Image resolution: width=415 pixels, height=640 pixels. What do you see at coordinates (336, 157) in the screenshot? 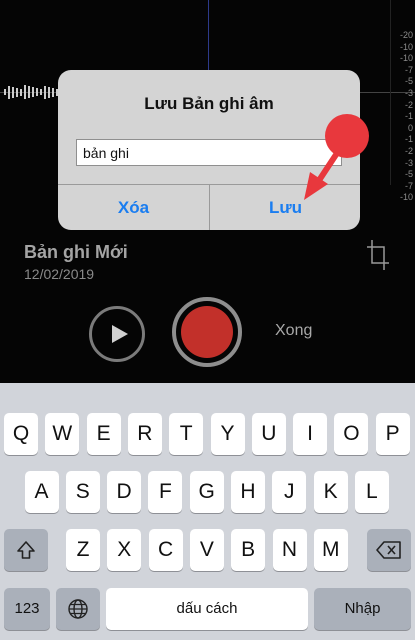
I see `pointer-arrow-icon` at bounding box center [336, 157].